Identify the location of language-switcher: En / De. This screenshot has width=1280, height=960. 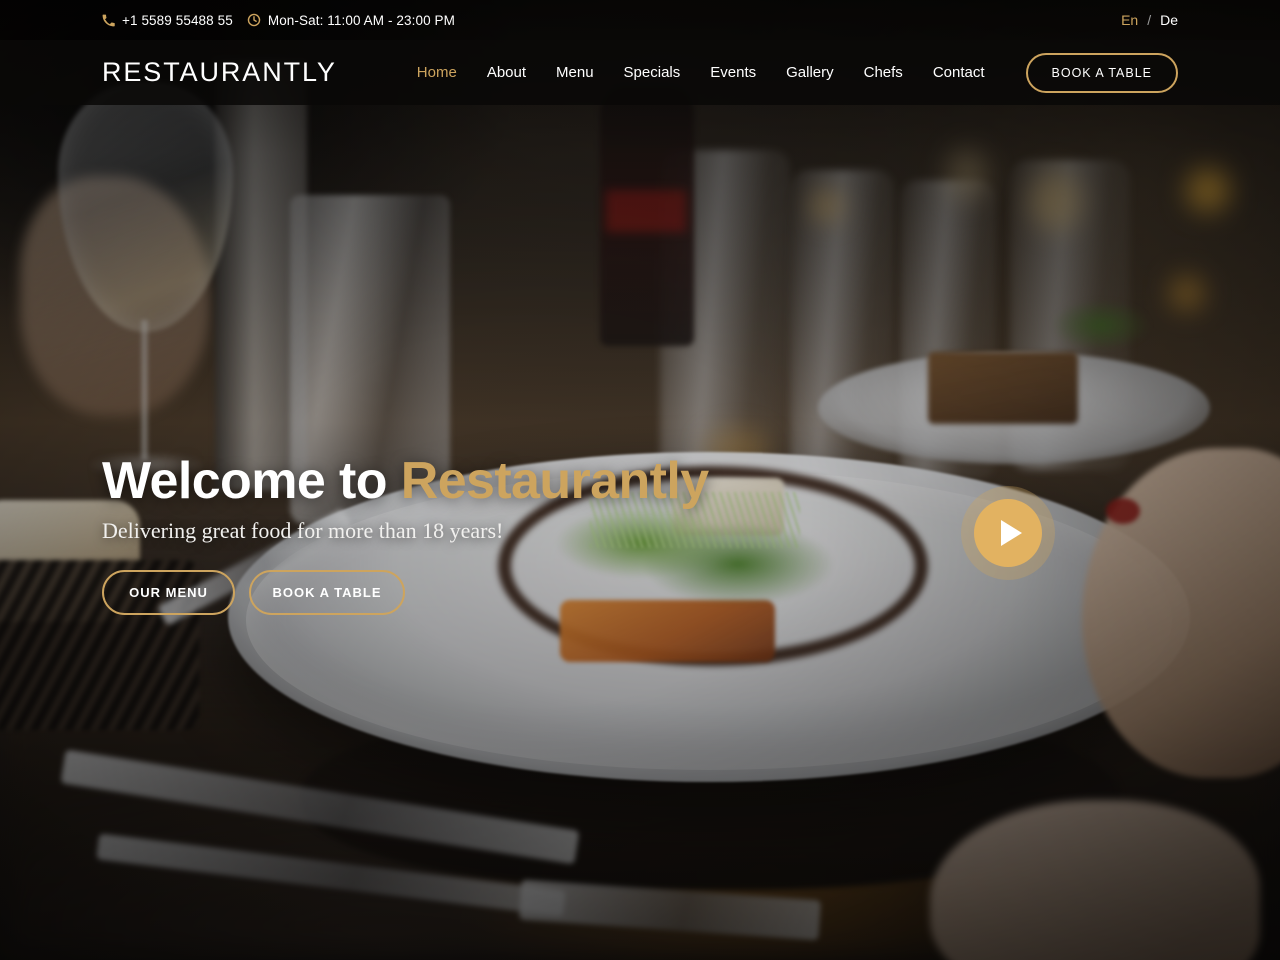
(1149, 20).